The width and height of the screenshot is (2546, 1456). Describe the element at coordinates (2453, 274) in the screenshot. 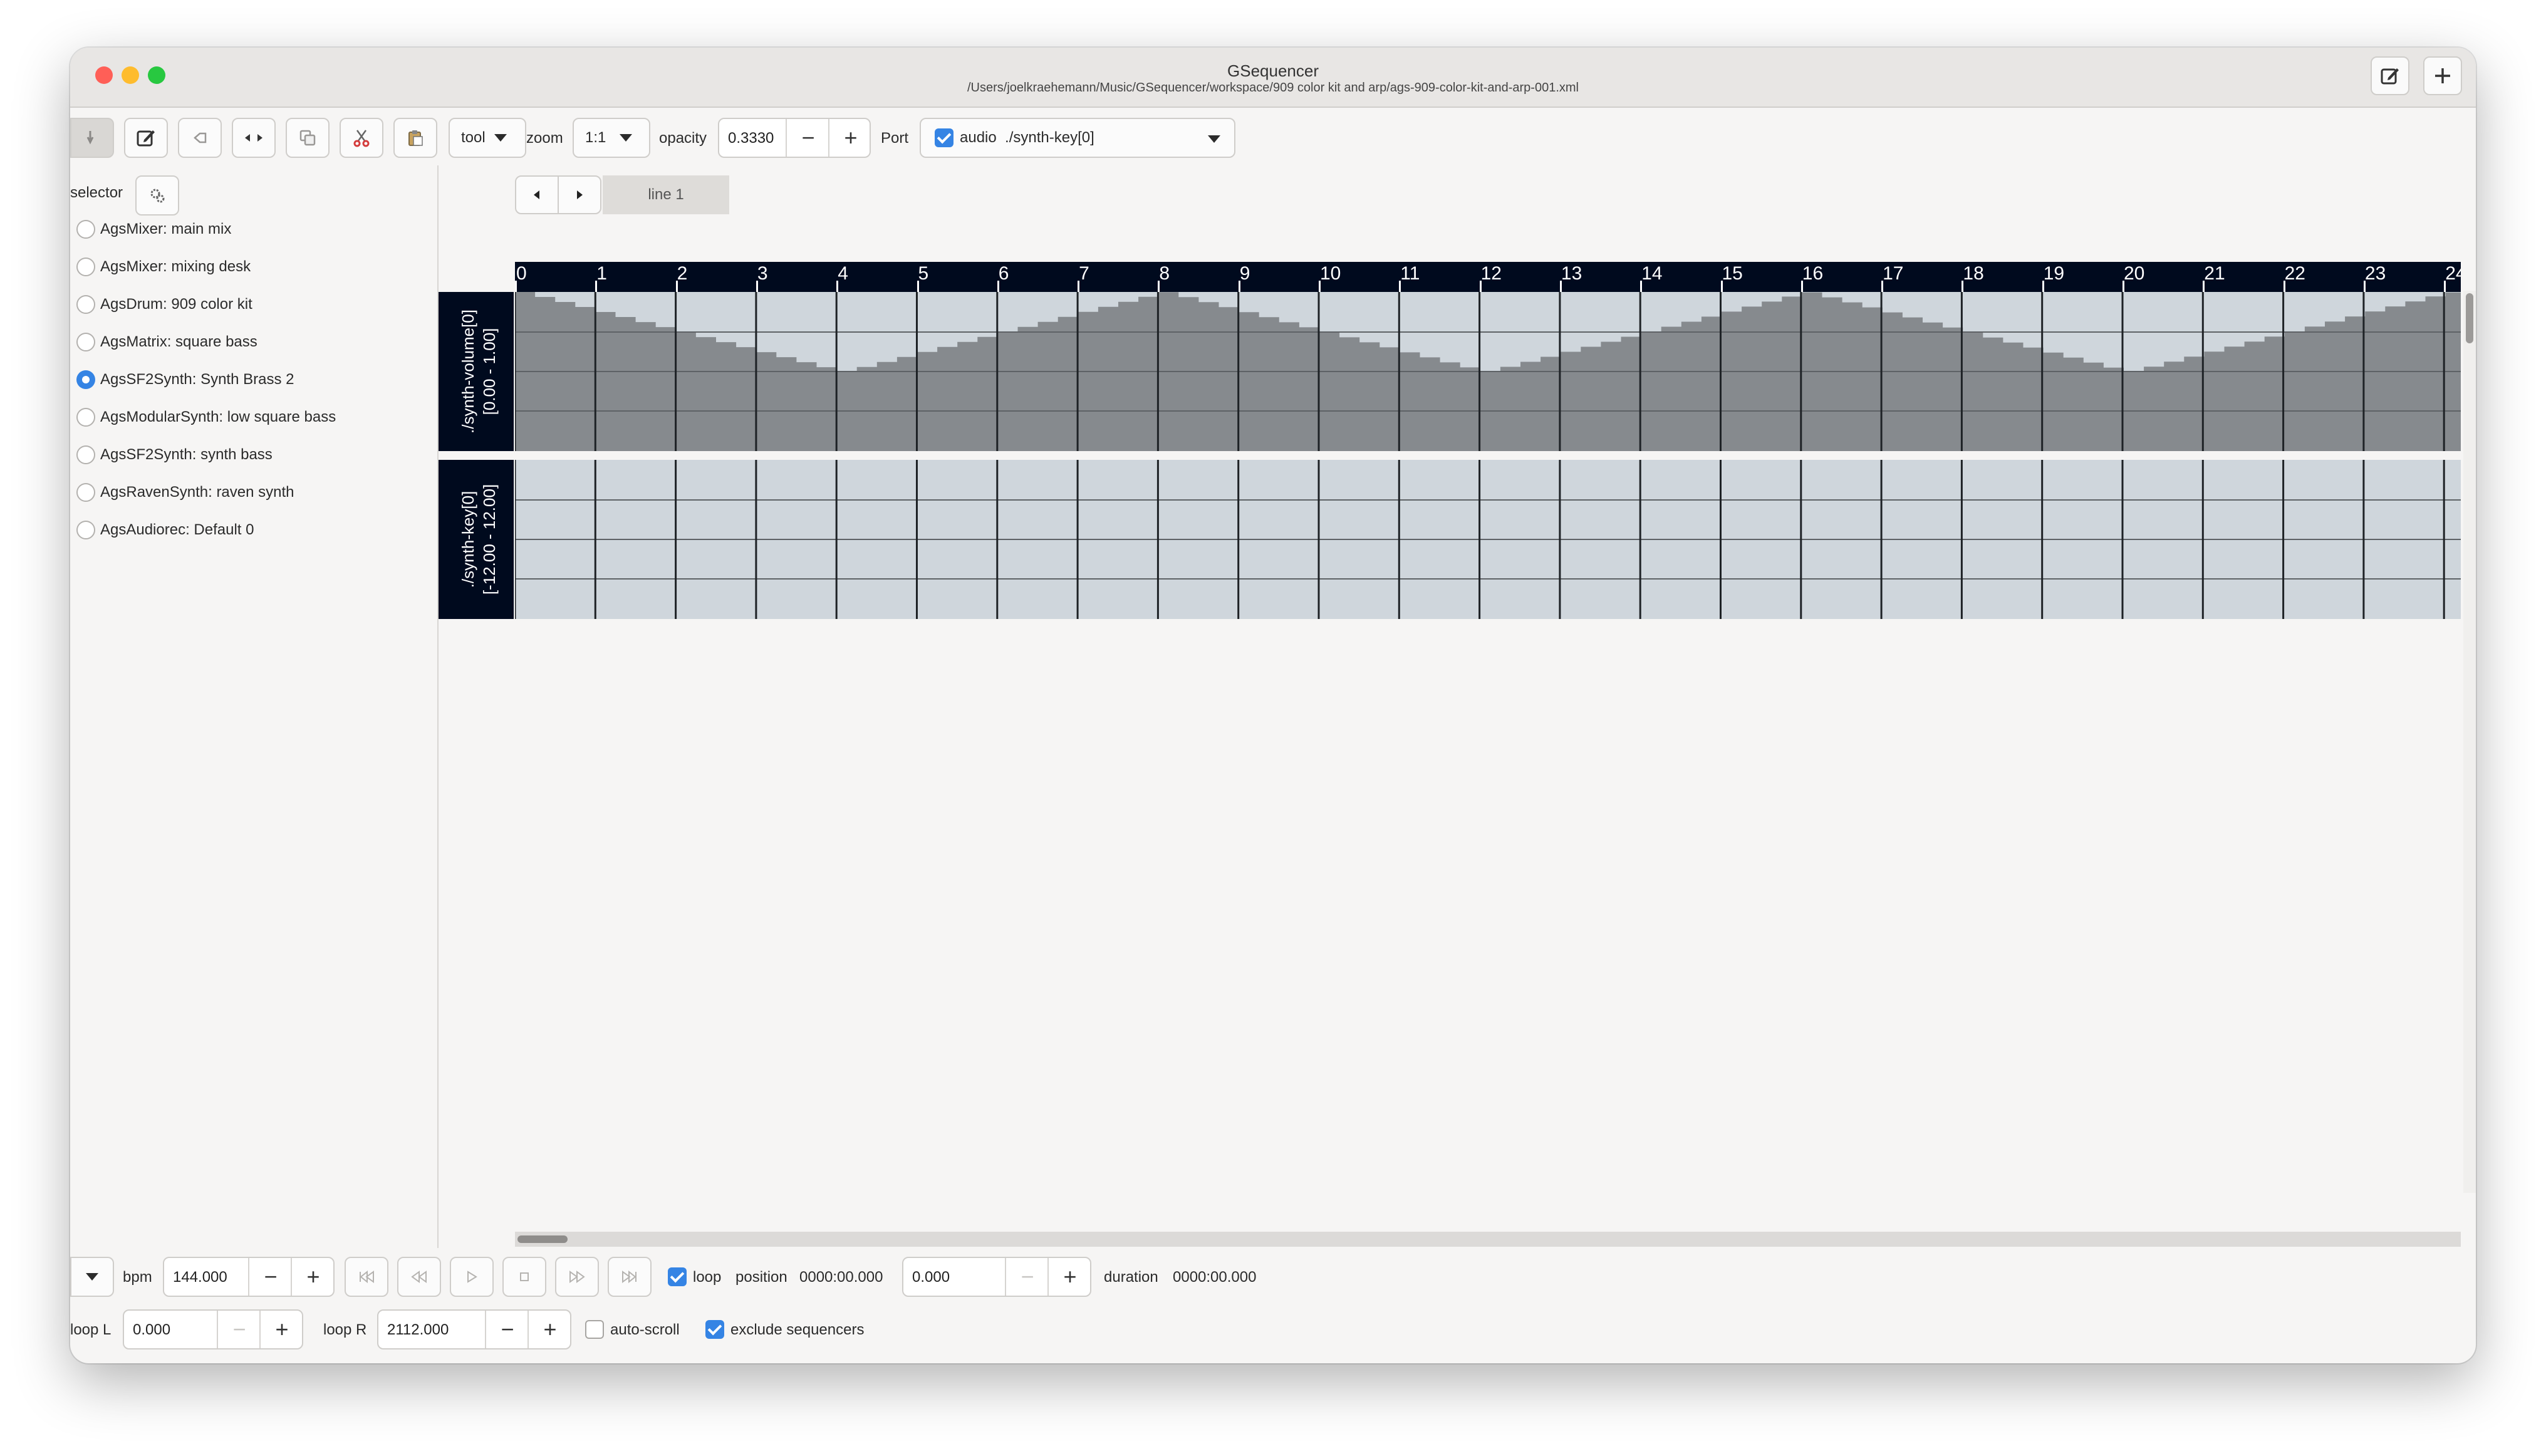

I see `ruler-tick-label: 24` at that location.